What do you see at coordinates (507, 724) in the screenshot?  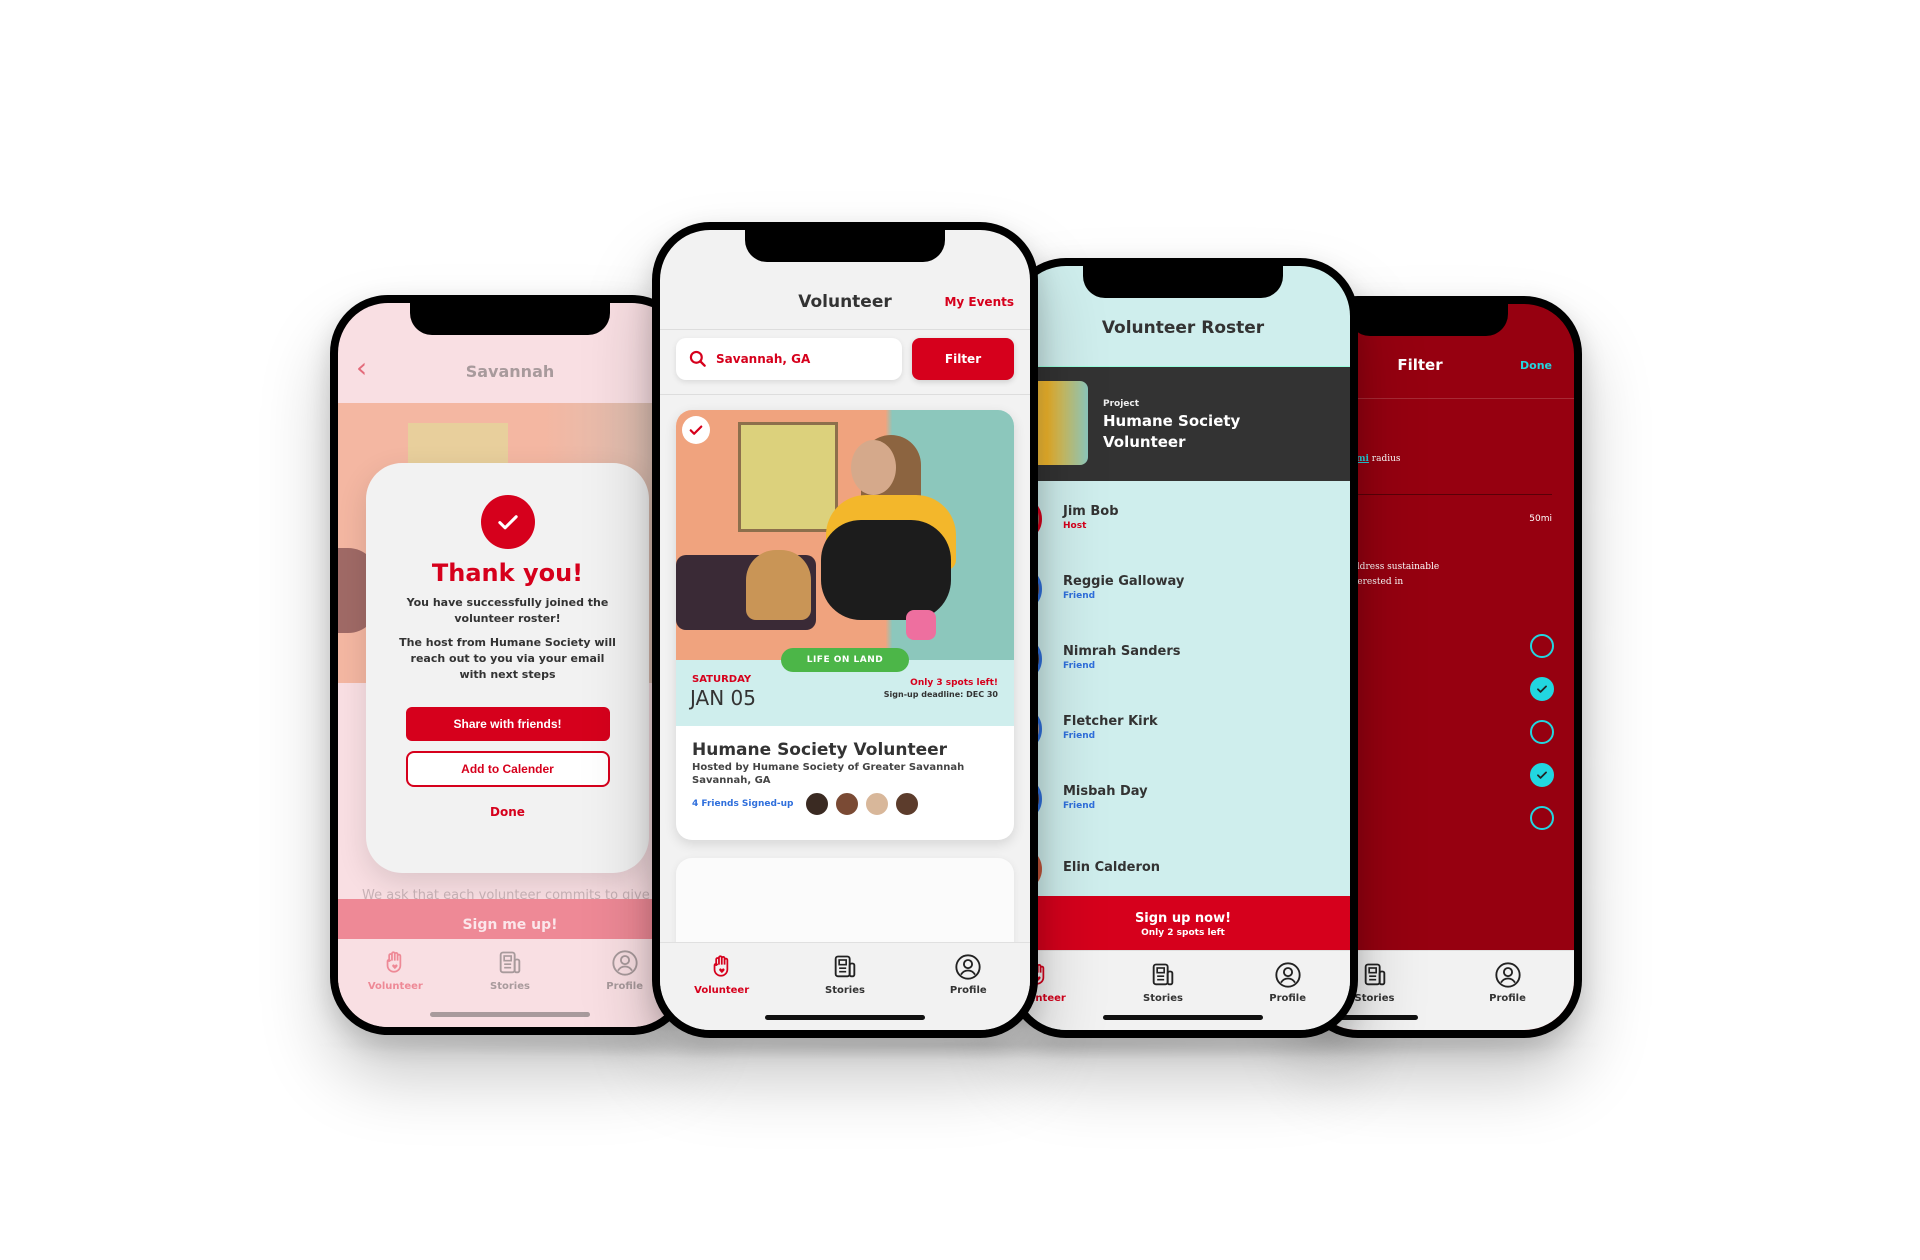 I see `share-with-friends-button: Share with friends!` at bounding box center [507, 724].